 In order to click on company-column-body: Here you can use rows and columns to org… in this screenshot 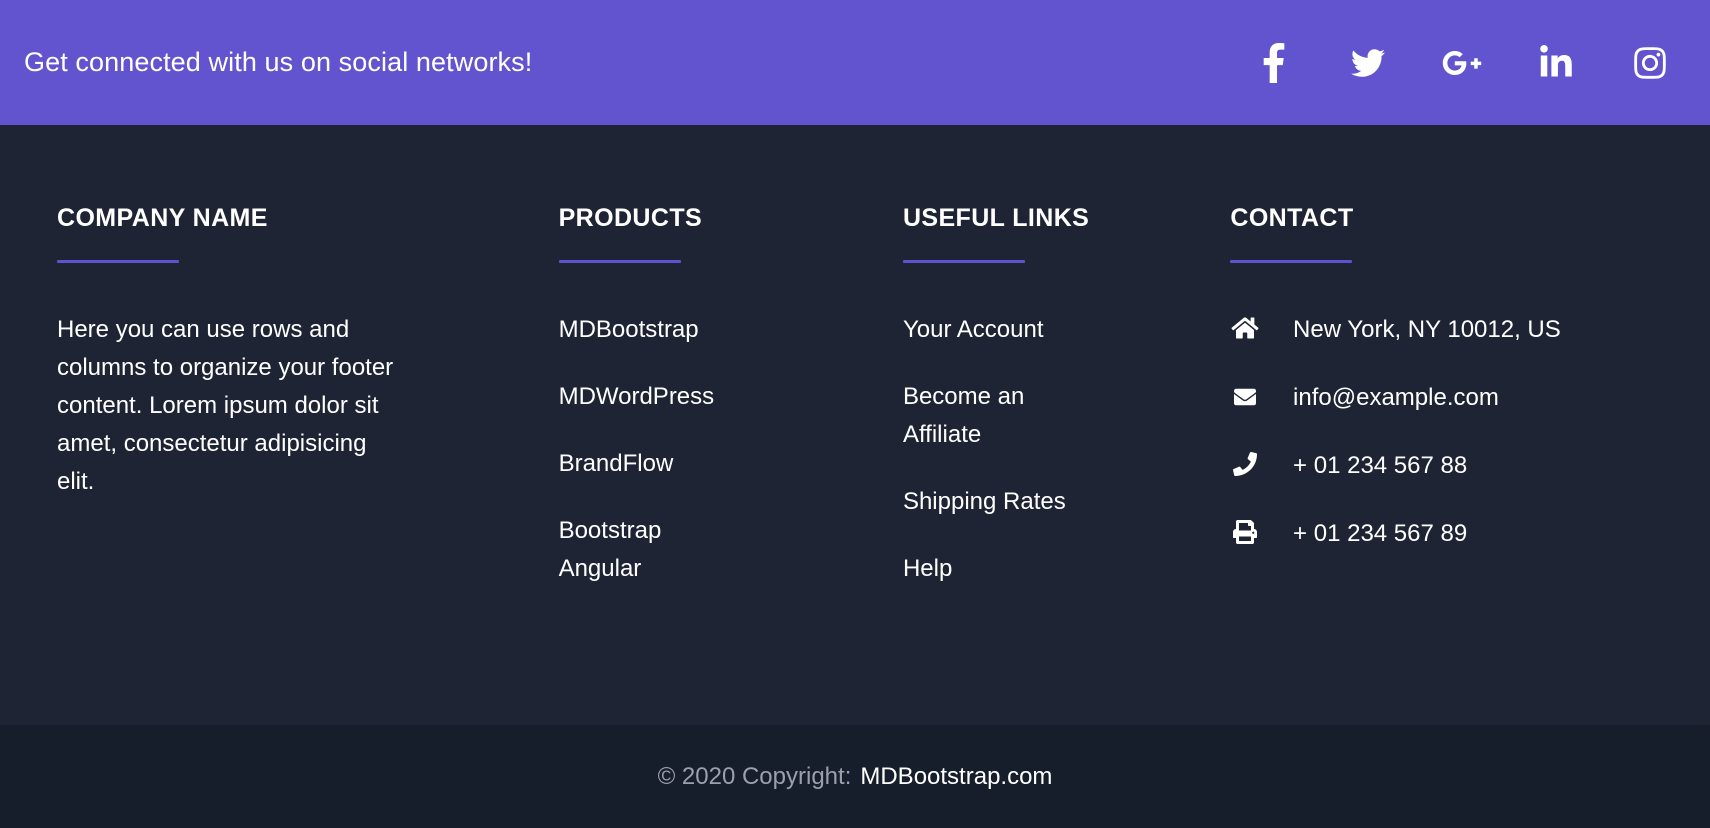, I will do `click(281, 406)`.